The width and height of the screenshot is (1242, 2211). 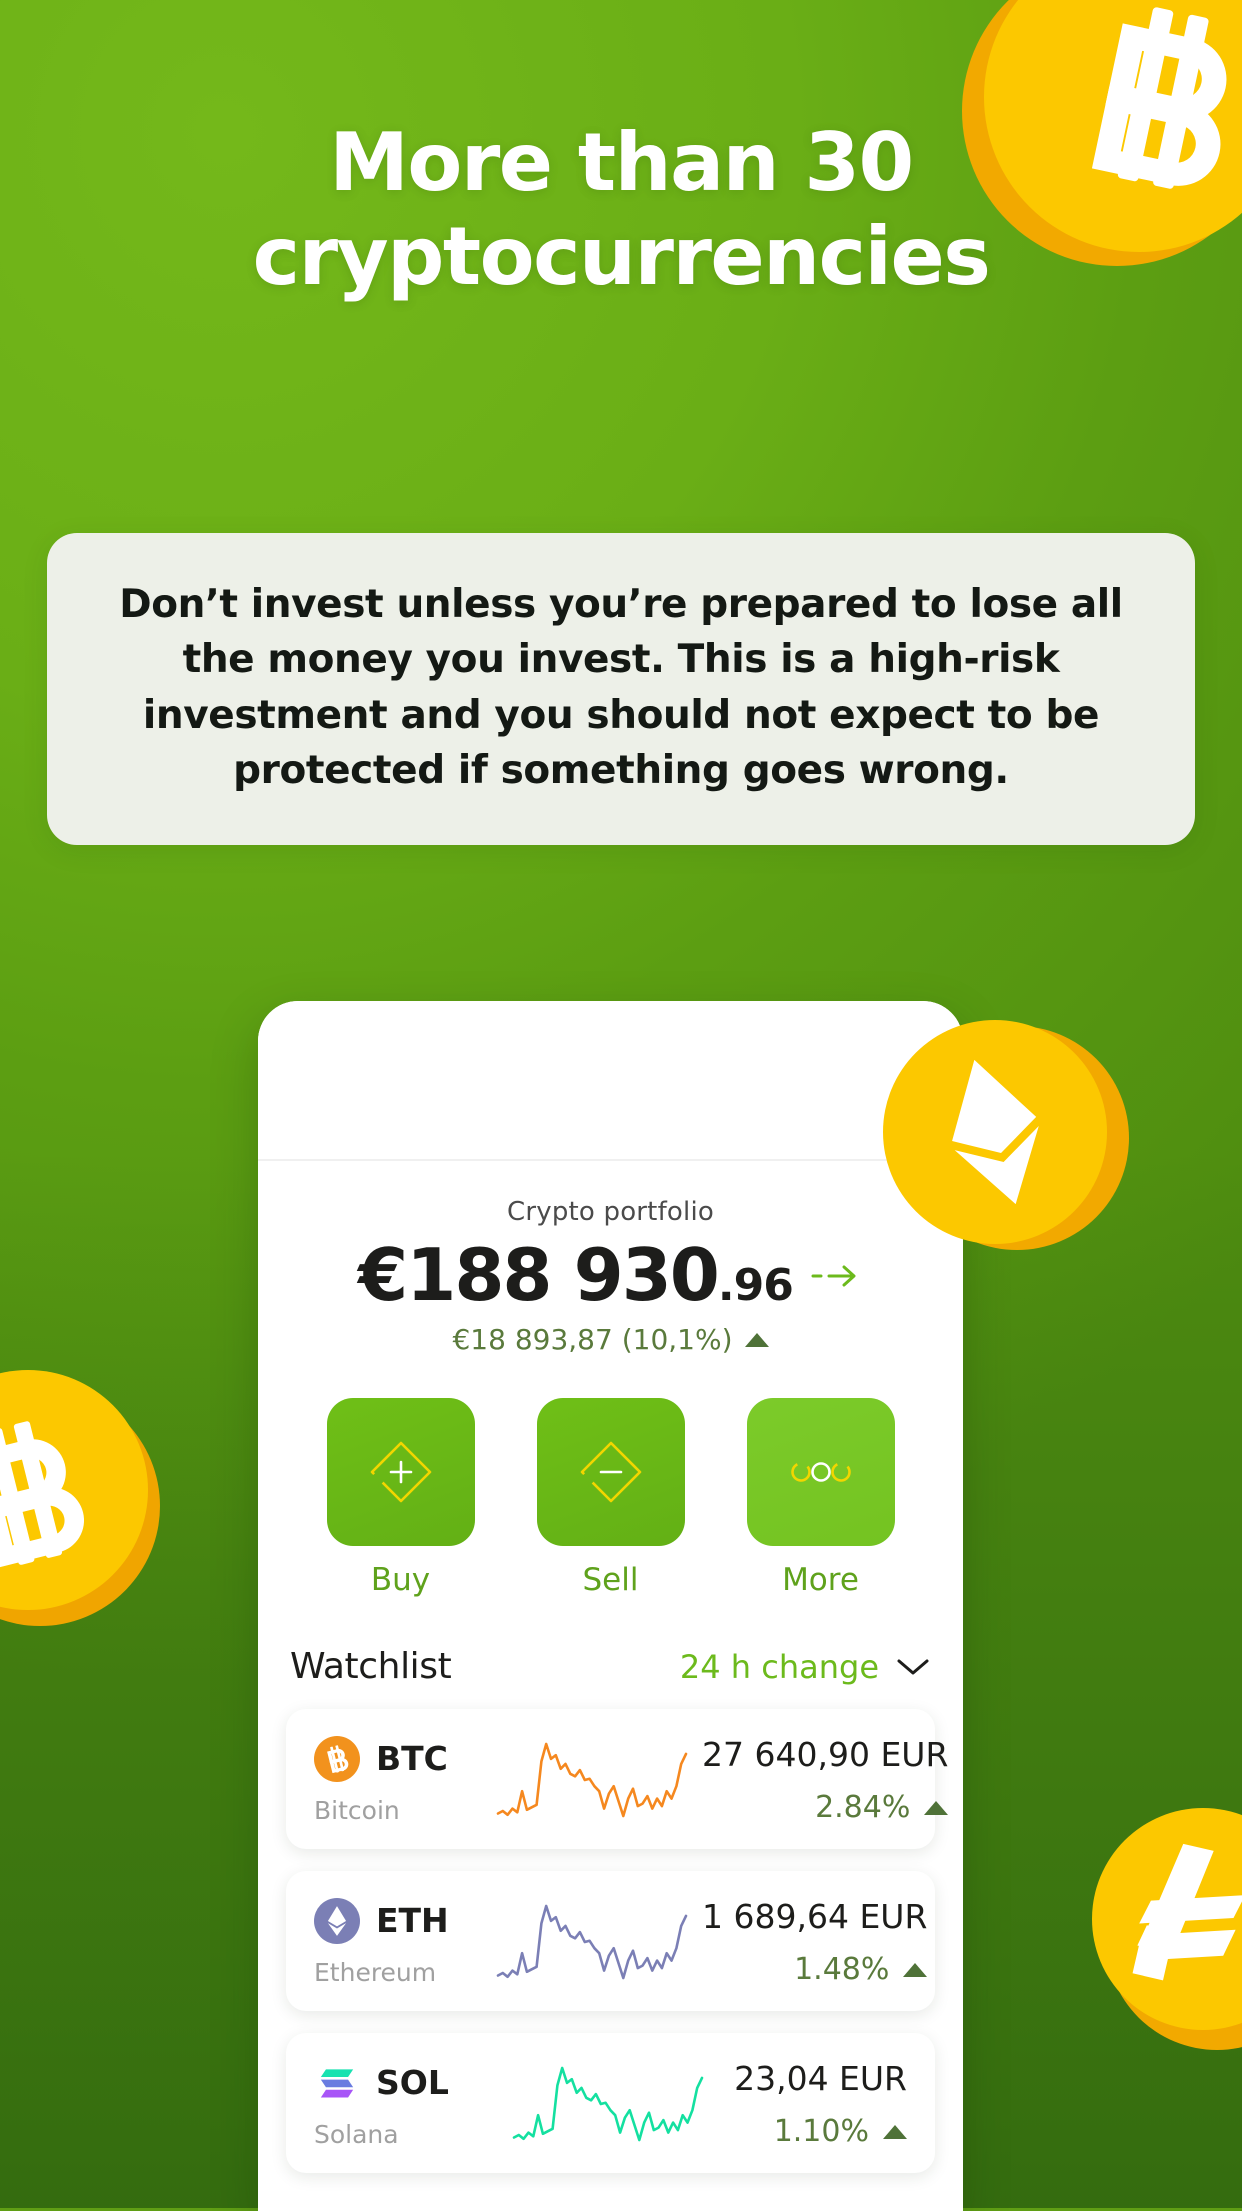 I want to click on diamond-minus-icon, so click(x=610, y=1472).